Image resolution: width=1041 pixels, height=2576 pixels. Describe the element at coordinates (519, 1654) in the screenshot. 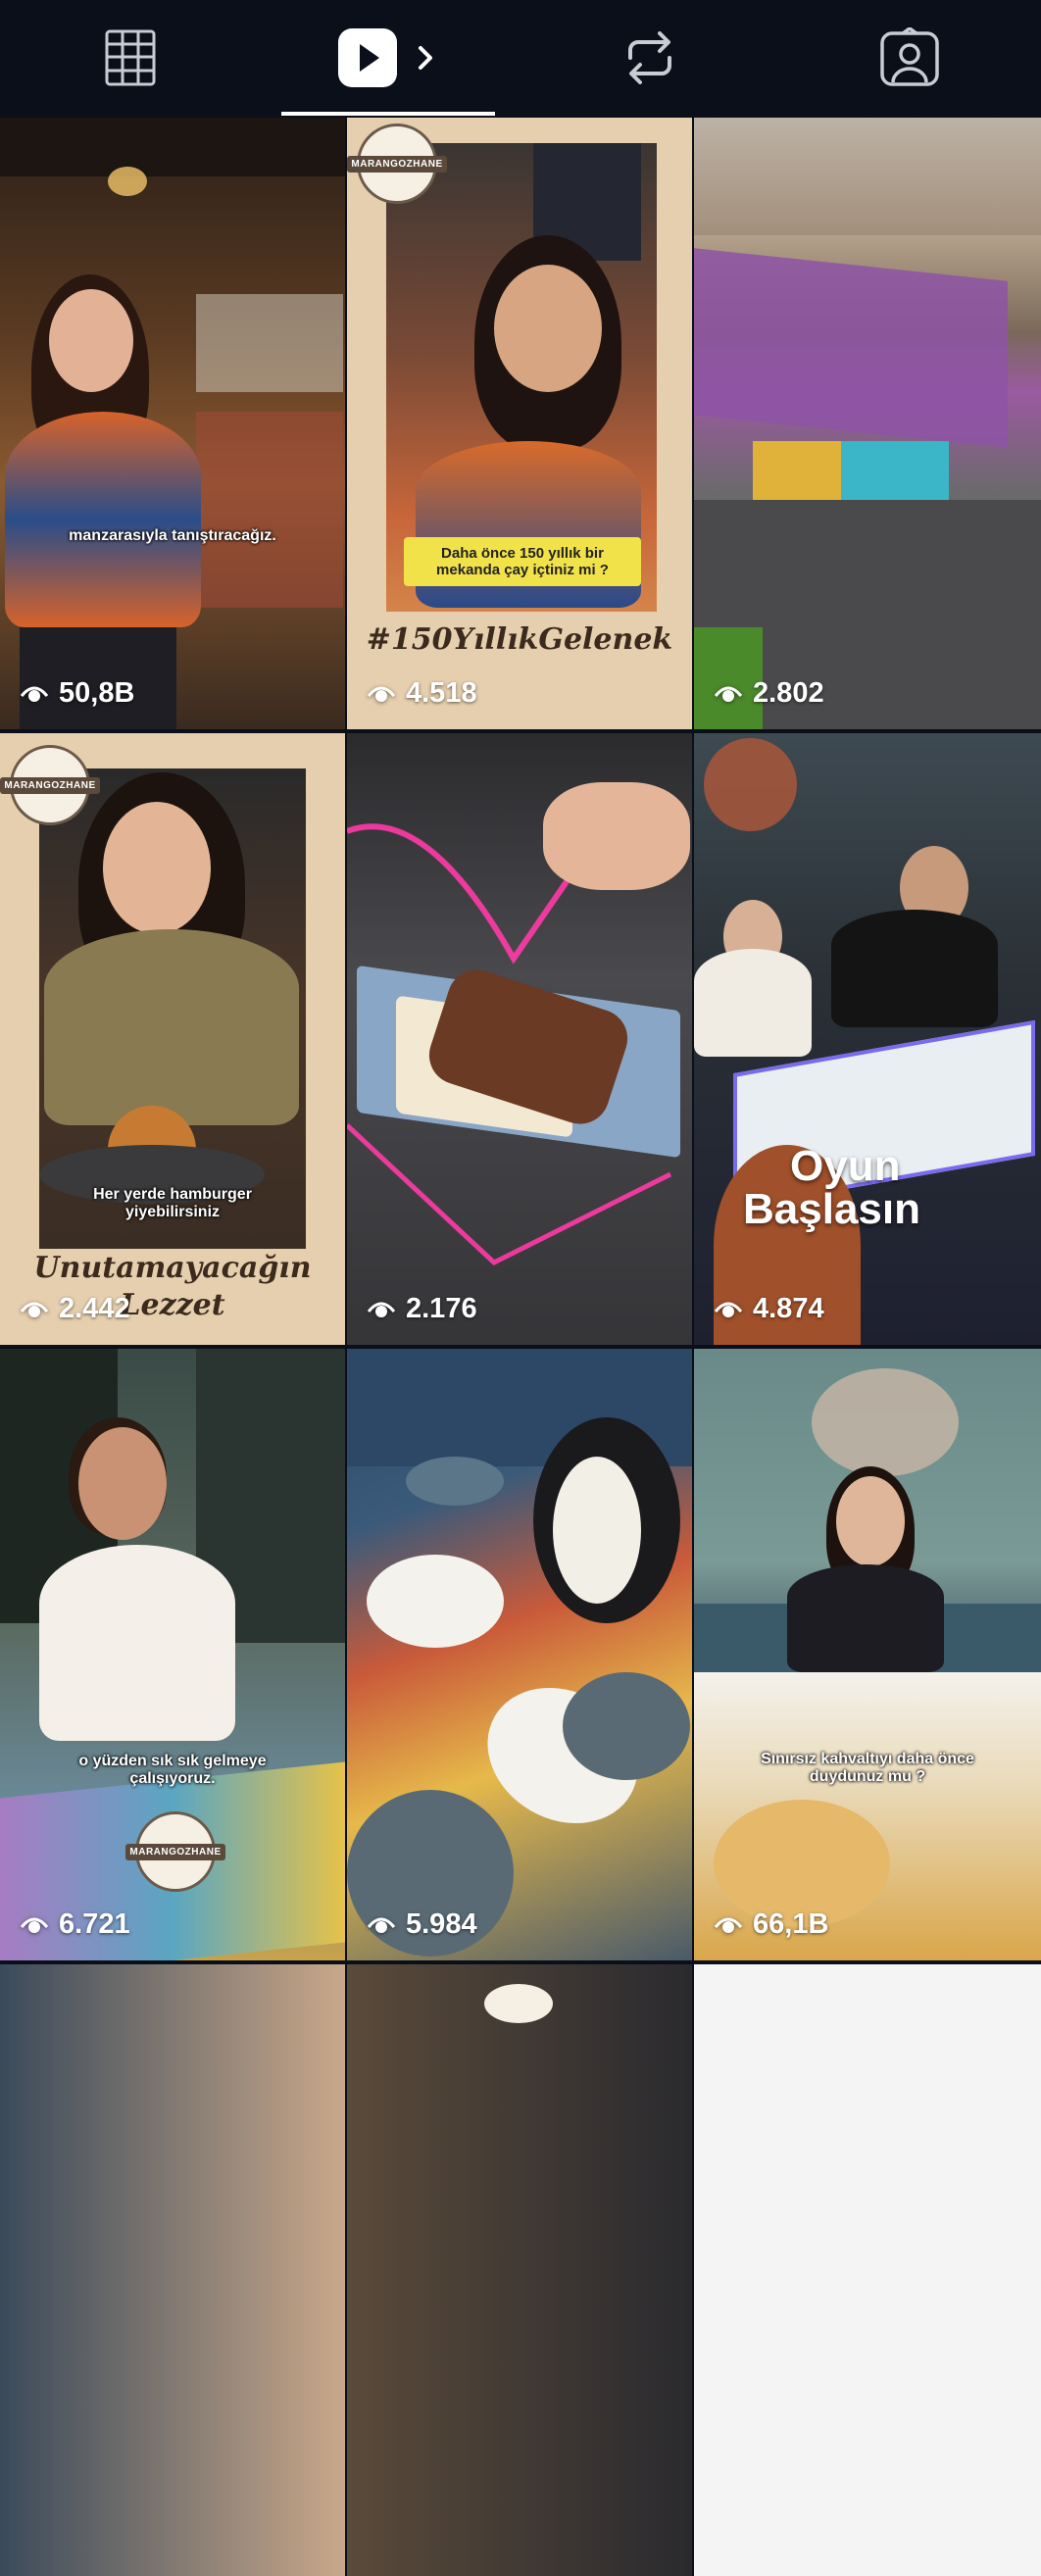

I see `reel-thumbnail: 5.984` at that location.